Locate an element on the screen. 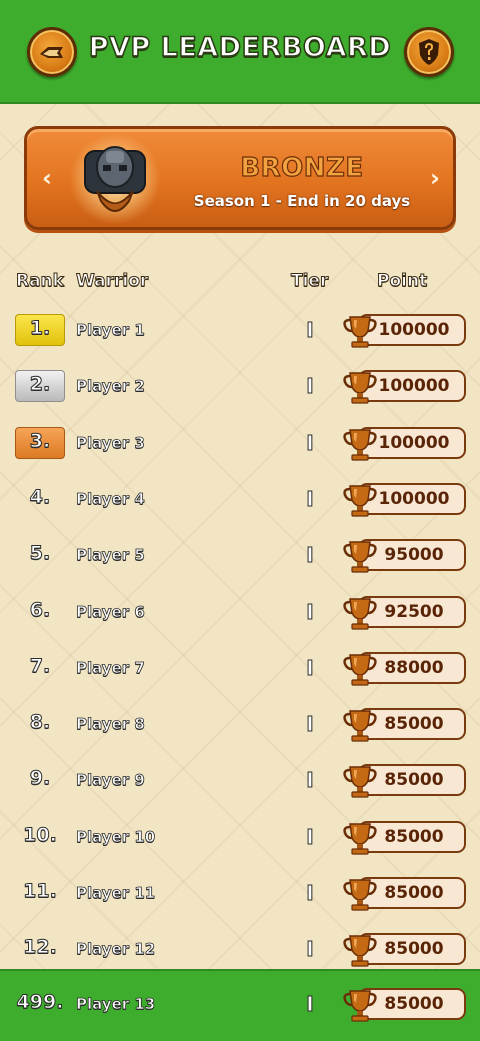 The height and width of the screenshot is (1041, 480). player-name: Player 11 is located at coordinates (116, 893).